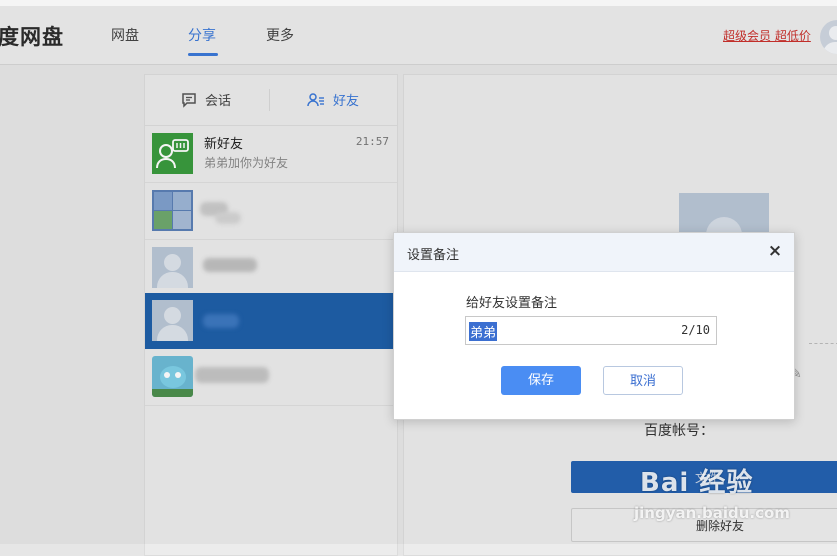 The image size is (837, 556). Describe the element at coordinates (775, 251) in the screenshot. I see `close-icon: ×` at that location.